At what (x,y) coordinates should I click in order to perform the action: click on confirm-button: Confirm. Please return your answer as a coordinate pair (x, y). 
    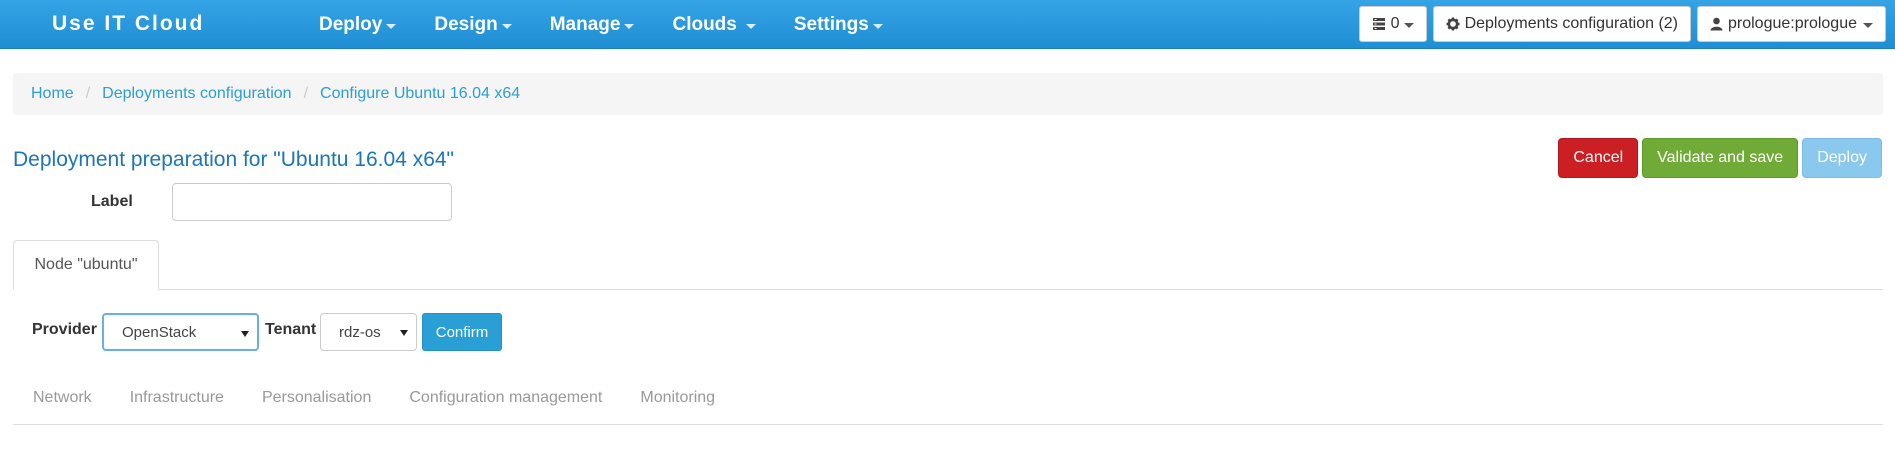
    Looking at the image, I should click on (462, 332).